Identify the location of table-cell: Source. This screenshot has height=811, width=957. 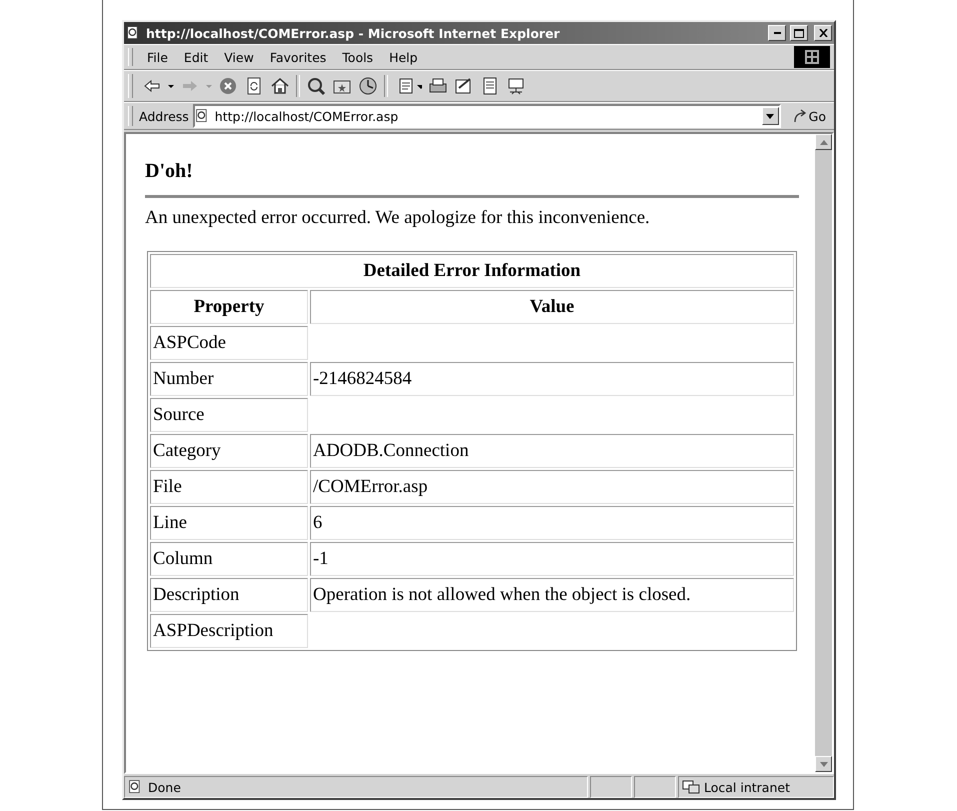
(229, 415).